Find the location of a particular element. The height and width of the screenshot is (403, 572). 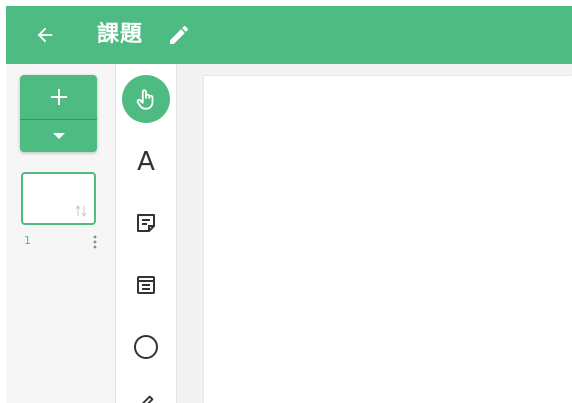

back-button is located at coordinates (45, 35).